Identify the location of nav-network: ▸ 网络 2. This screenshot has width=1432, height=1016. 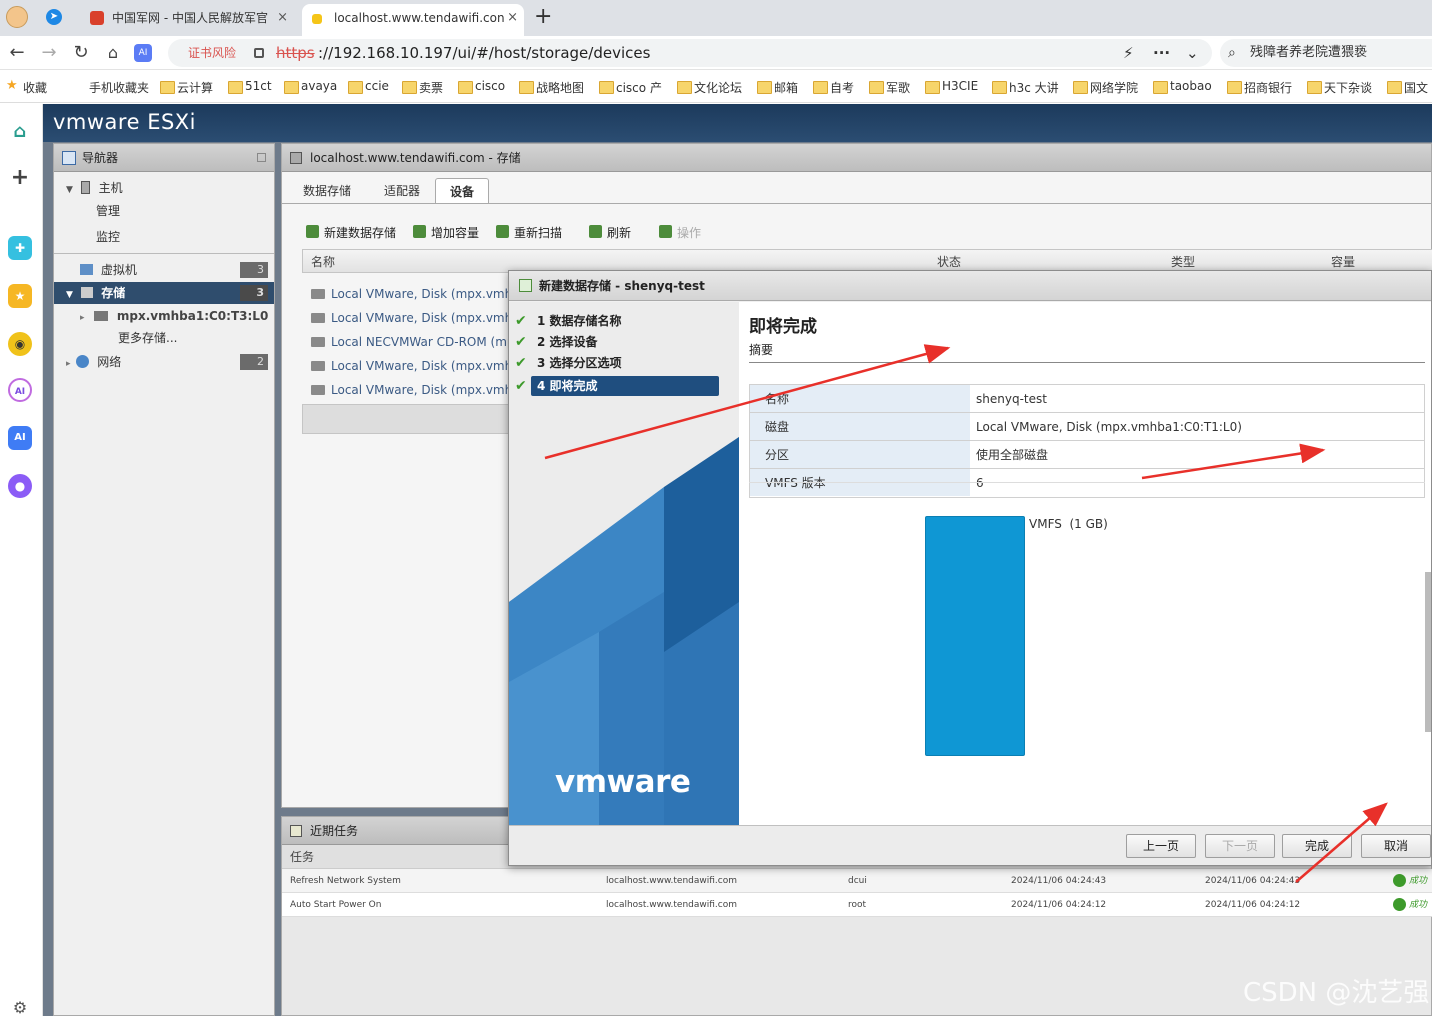
(164, 362).